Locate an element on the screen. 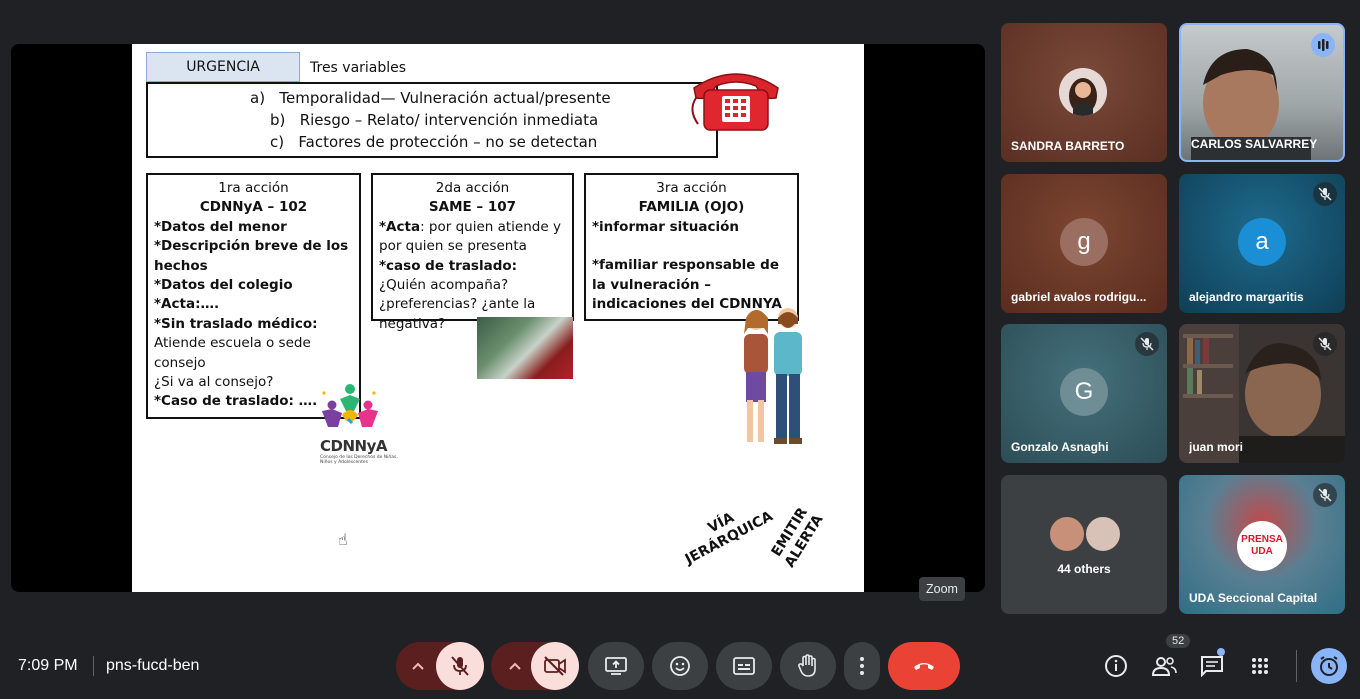 This screenshot has width=1360, height=699. action1-heading: 1ra acción is located at coordinates (253, 188).